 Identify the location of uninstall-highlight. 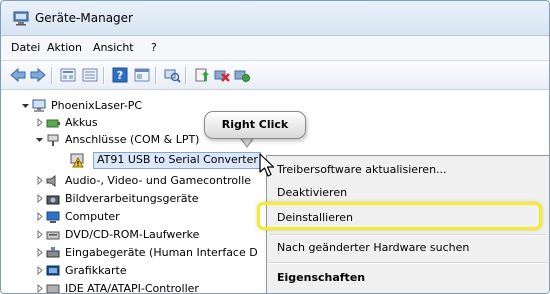
(399, 216).